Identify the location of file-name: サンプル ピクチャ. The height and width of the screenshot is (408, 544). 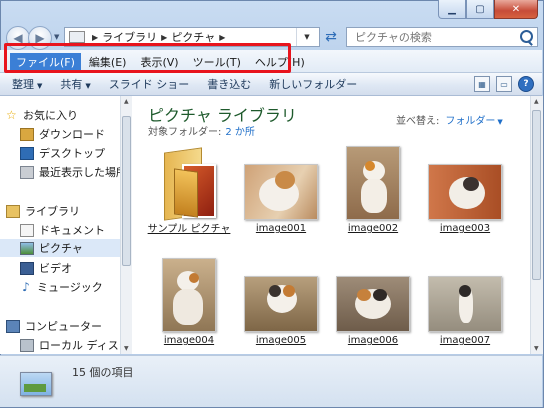
(189, 229).